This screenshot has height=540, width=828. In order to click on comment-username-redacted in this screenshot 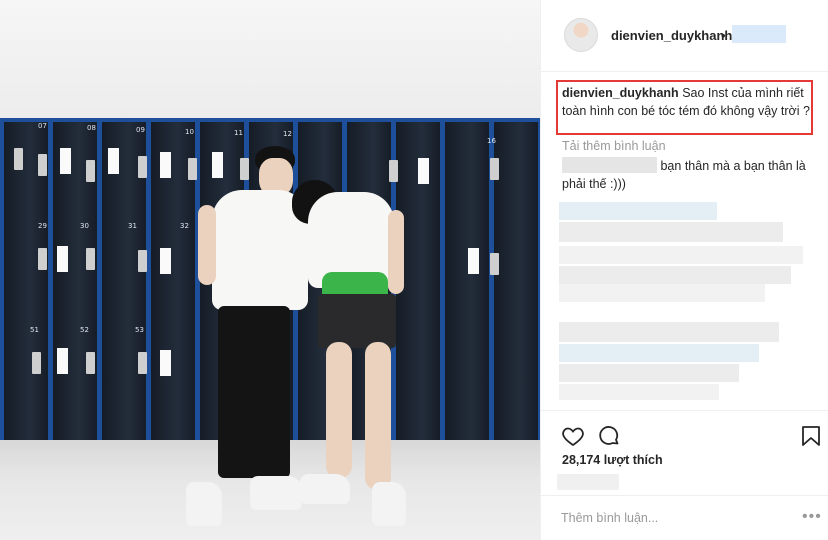, I will do `click(609, 165)`.